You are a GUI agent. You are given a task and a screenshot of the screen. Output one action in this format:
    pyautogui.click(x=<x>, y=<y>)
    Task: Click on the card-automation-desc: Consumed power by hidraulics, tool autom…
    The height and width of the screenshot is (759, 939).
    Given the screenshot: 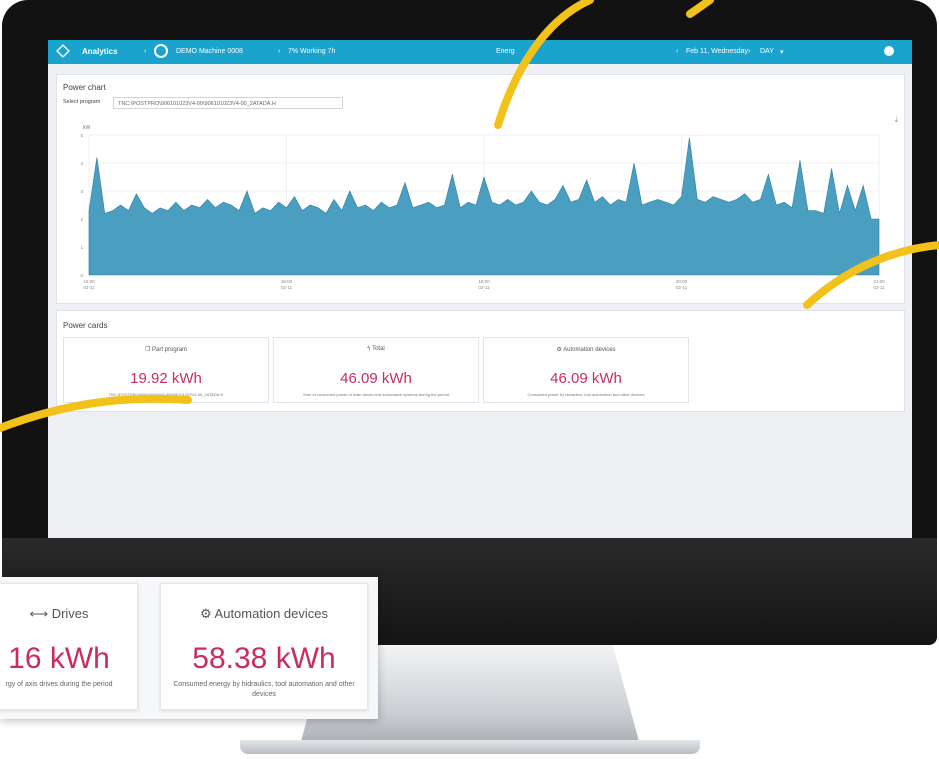 What is the action you would take?
    pyautogui.click(x=586, y=394)
    